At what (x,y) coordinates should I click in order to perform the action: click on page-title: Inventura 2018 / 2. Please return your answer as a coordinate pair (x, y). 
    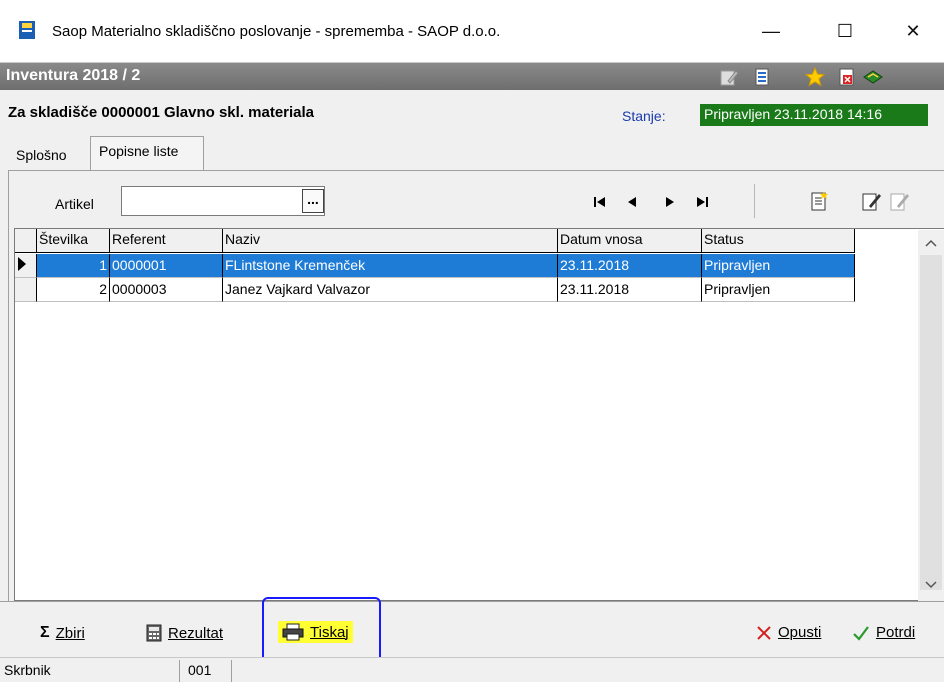
    Looking at the image, I should click on (73, 75).